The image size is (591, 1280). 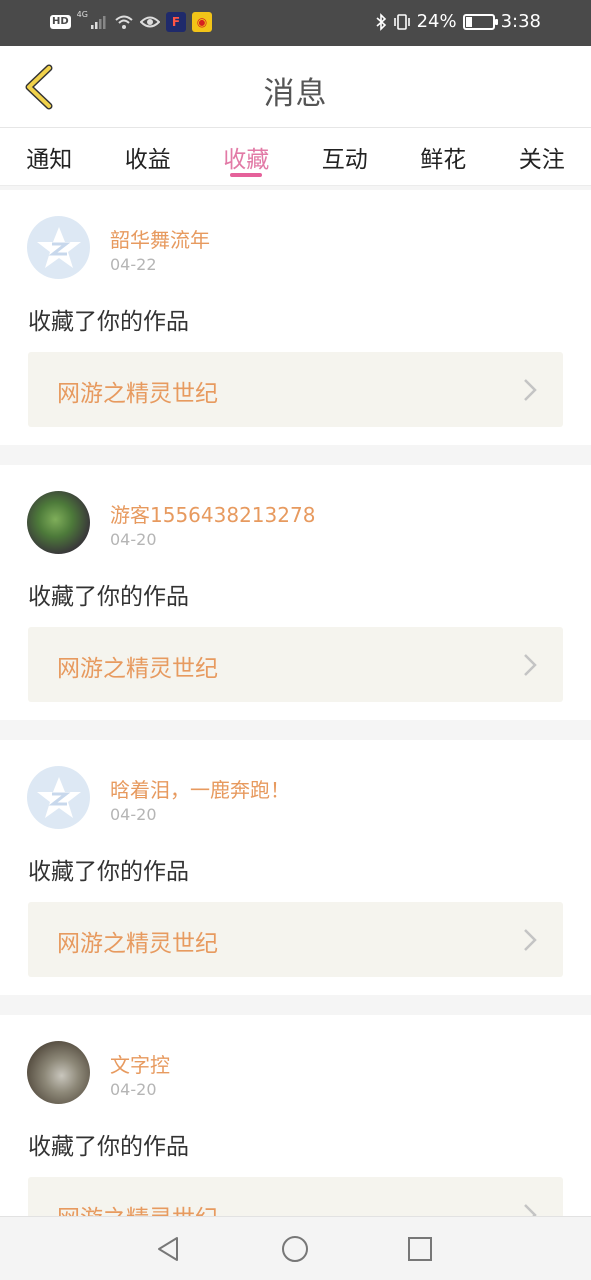 What do you see at coordinates (480, 21) in the screenshot?
I see `battery-icon` at bounding box center [480, 21].